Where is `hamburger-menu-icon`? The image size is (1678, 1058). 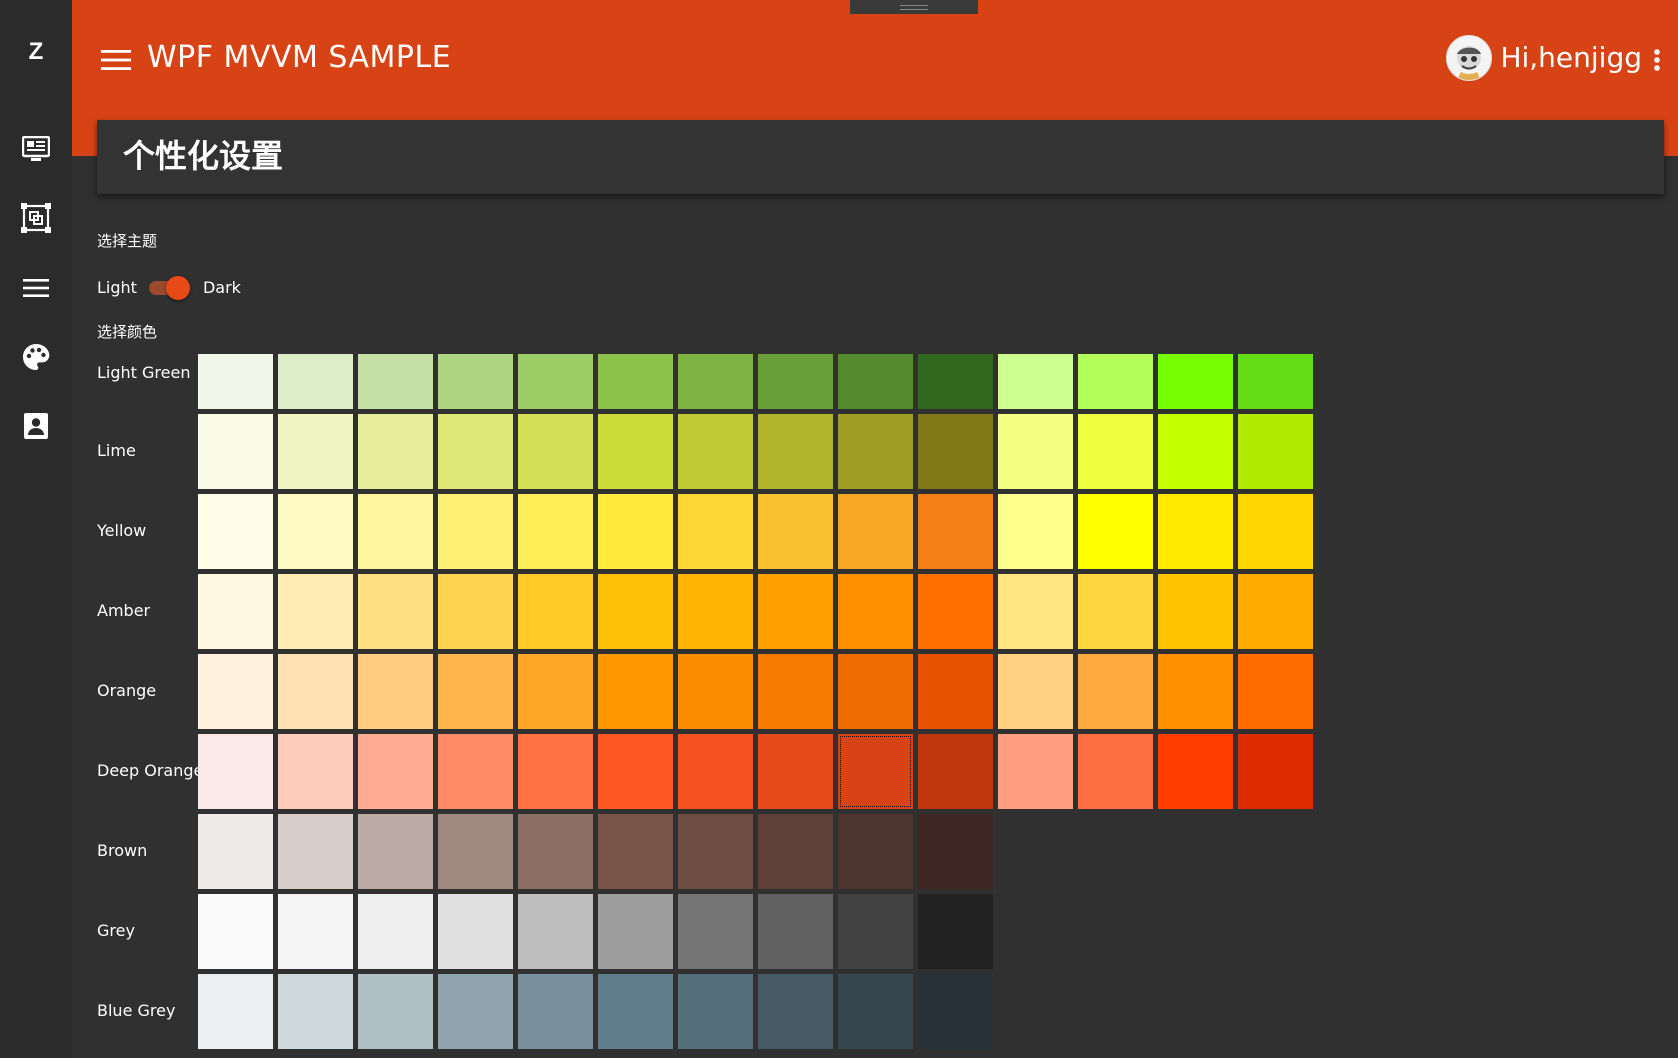
hamburger-menu-icon is located at coordinates (116, 60).